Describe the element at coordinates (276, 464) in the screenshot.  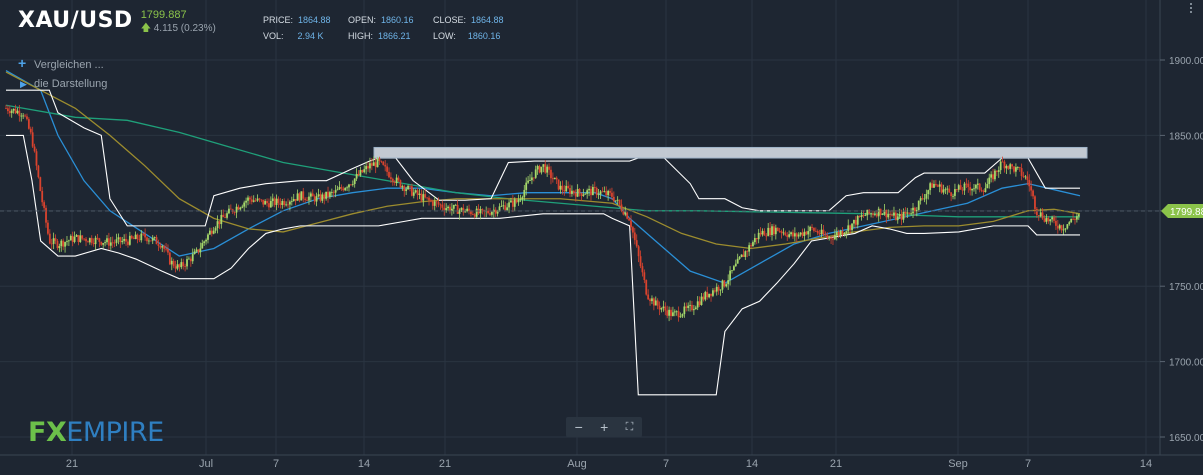
I see `x-tick-label: 7` at that location.